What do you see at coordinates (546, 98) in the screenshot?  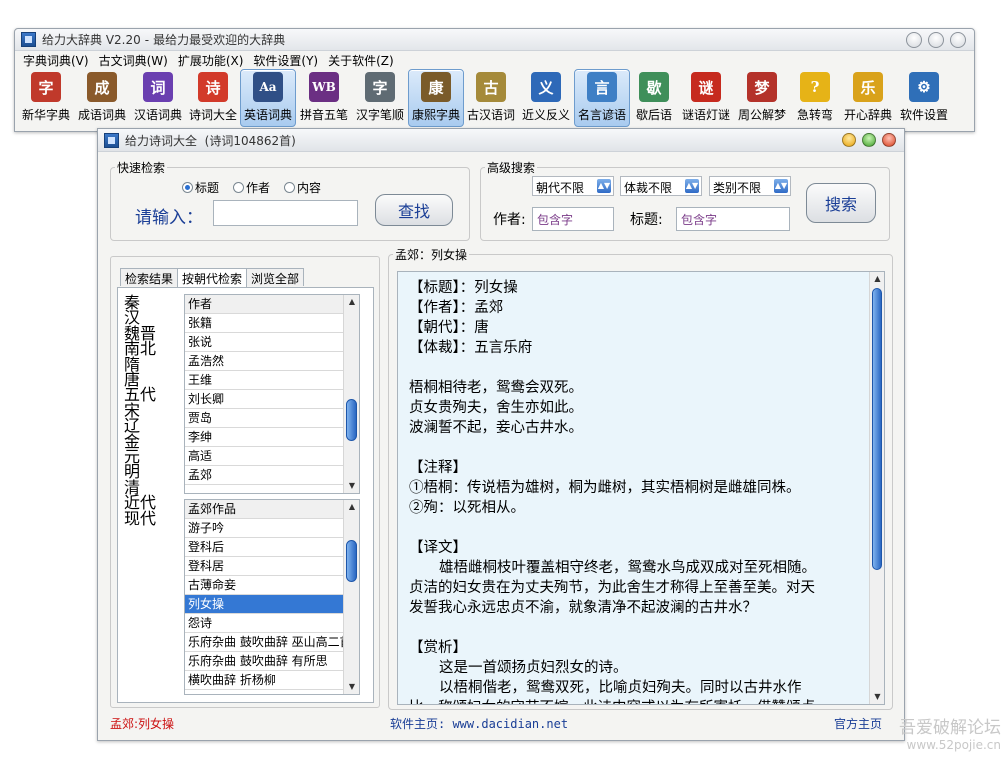 I see `toolbar-button-synonym: 义近义反义` at bounding box center [546, 98].